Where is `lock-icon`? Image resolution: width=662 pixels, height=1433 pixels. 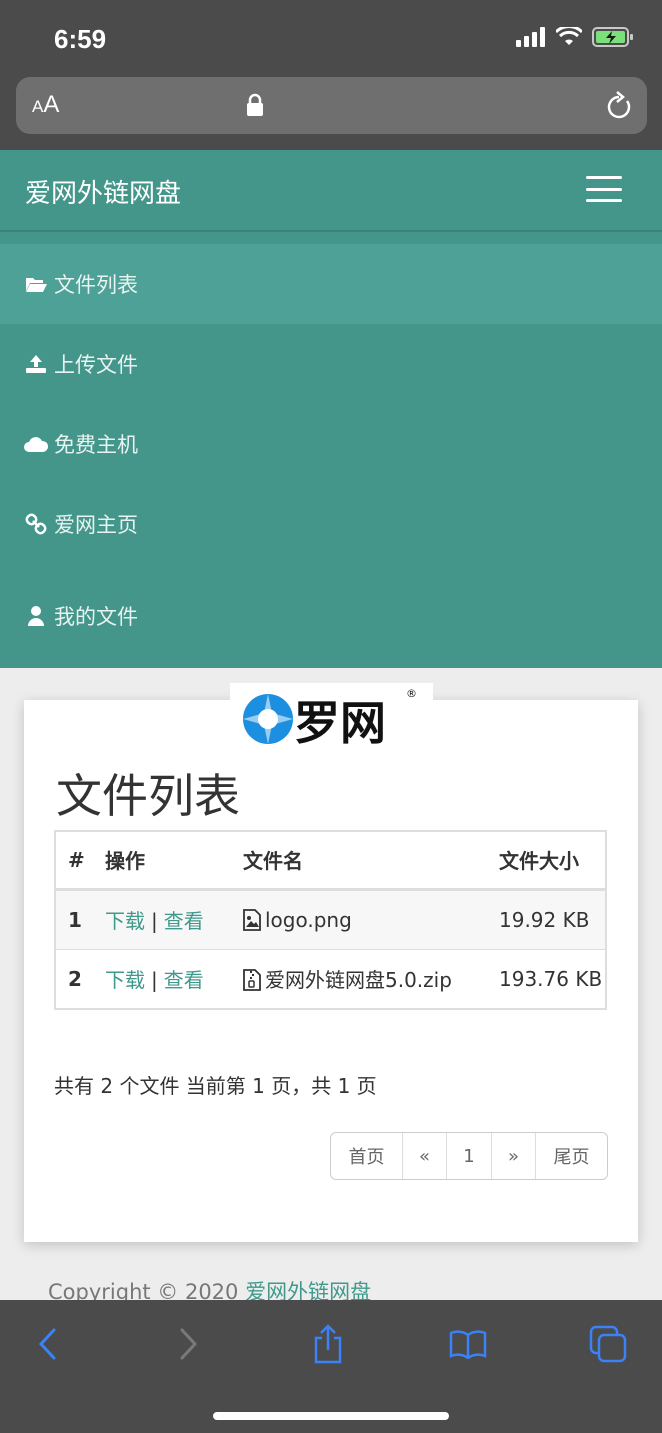
lock-icon is located at coordinates (255, 107).